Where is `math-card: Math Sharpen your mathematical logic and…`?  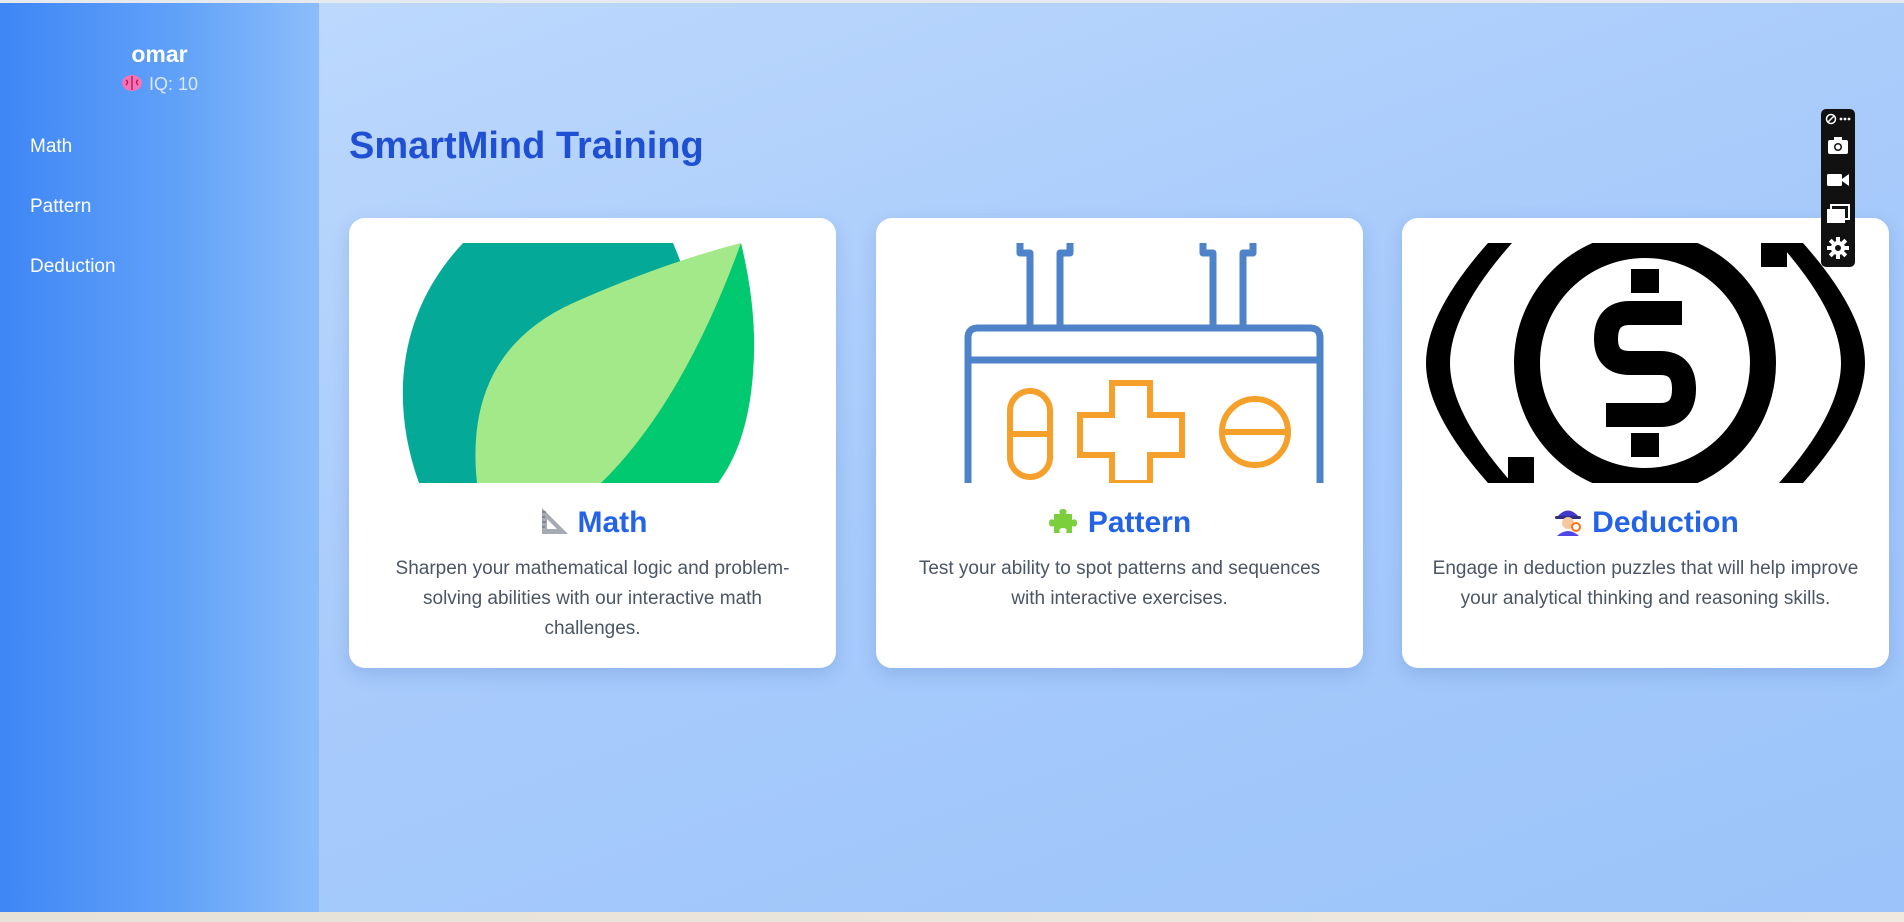 math-card: Math Sharpen your mathematical logic and… is located at coordinates (592, 443).